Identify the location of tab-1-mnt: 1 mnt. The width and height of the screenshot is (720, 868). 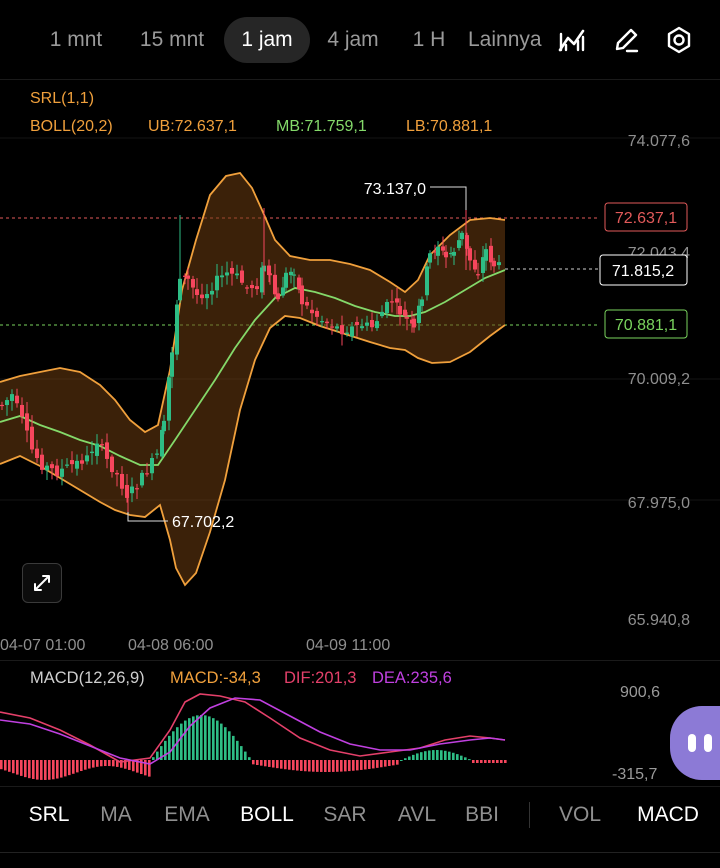
(76, 40).